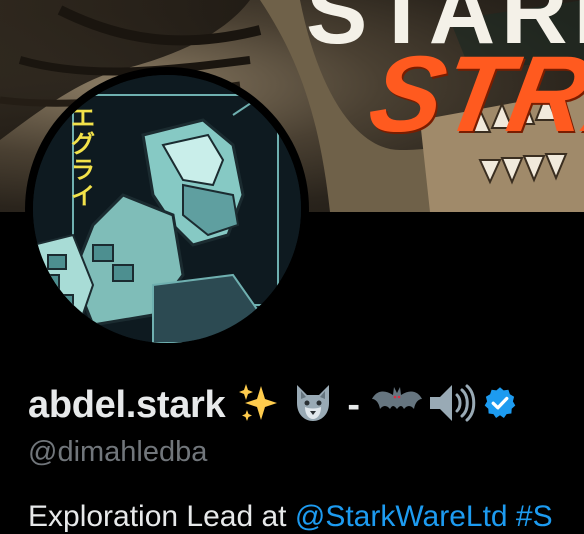  Describe the element at coordinates (500, 405) in the screenshot. I see `verified-badge-icon` at that location.